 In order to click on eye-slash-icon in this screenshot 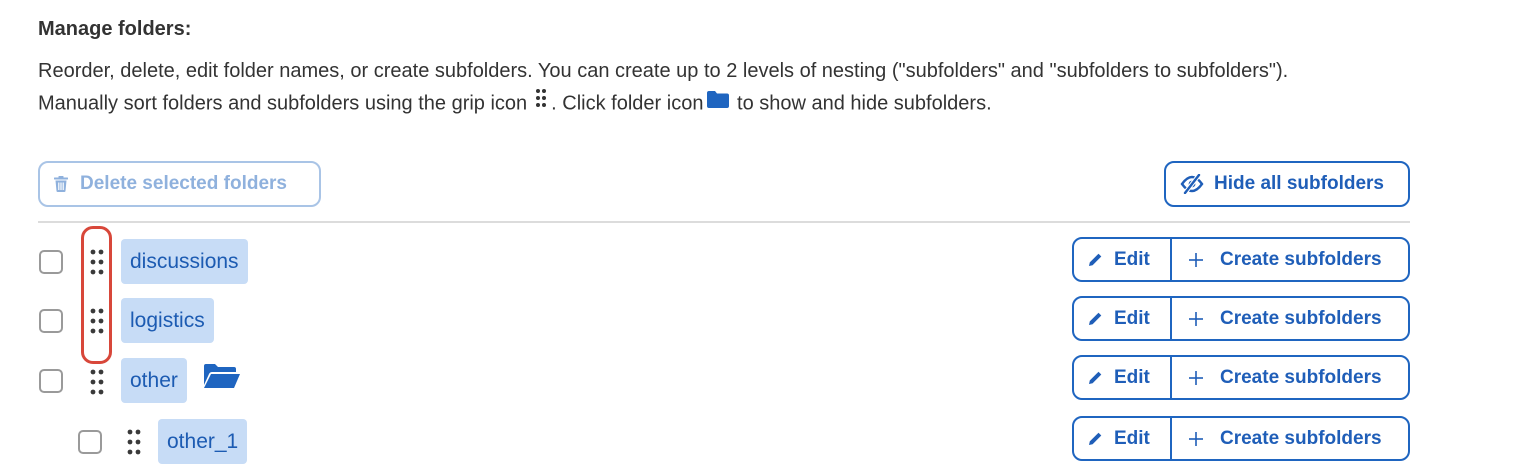, I will do `click(1192, 184)`.